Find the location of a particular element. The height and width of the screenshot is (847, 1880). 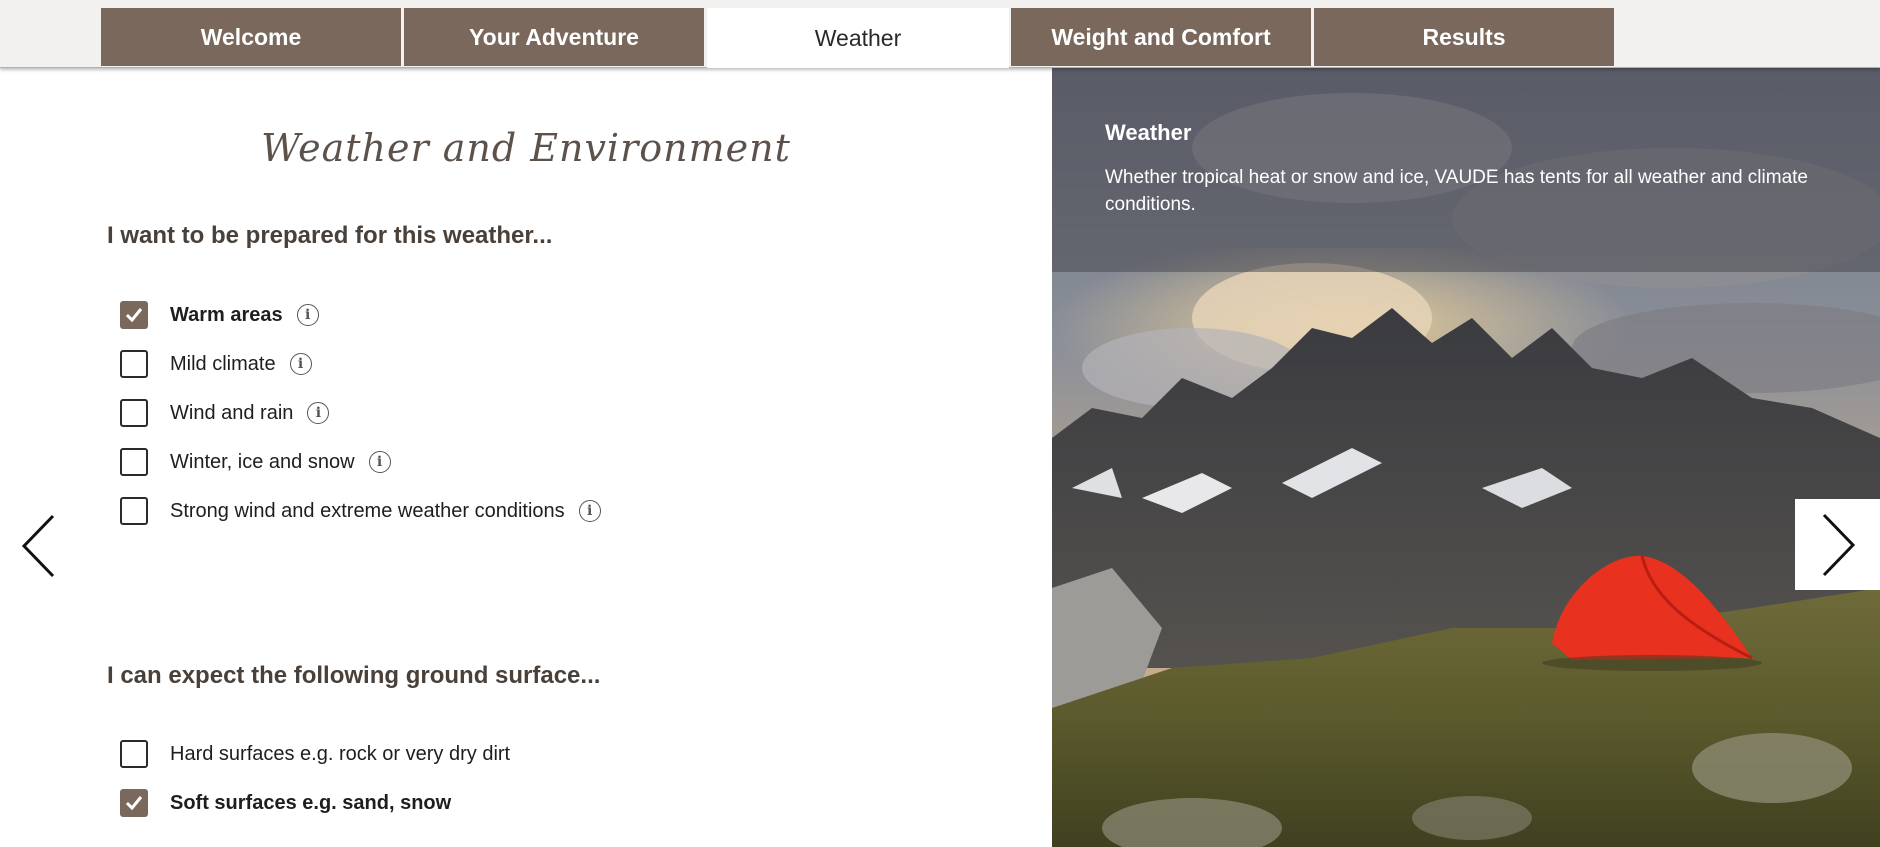

checkbox-mild-climate is located at coordinates (134, 364).